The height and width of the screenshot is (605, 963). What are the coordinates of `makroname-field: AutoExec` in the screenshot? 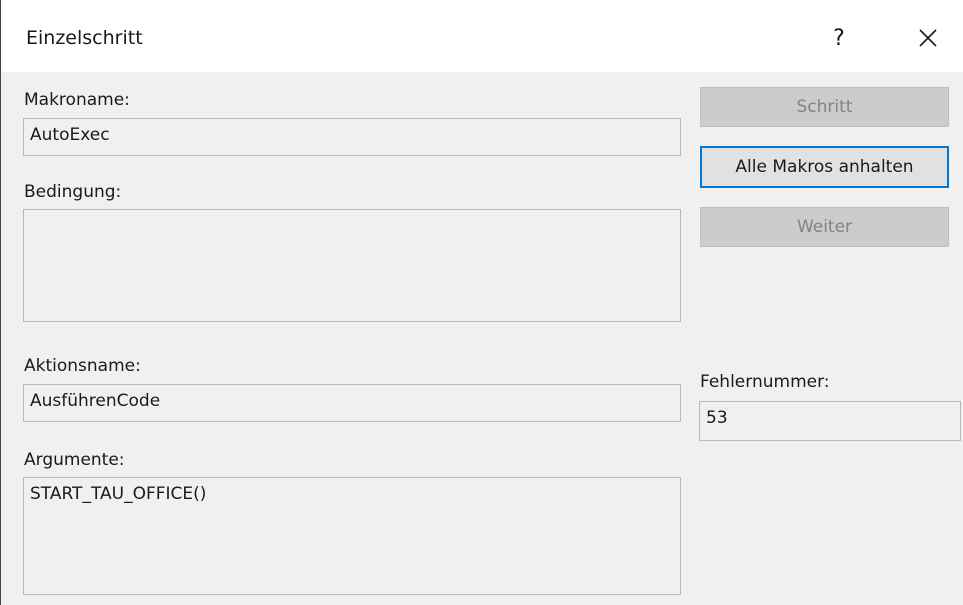 It's located at (352, 137).